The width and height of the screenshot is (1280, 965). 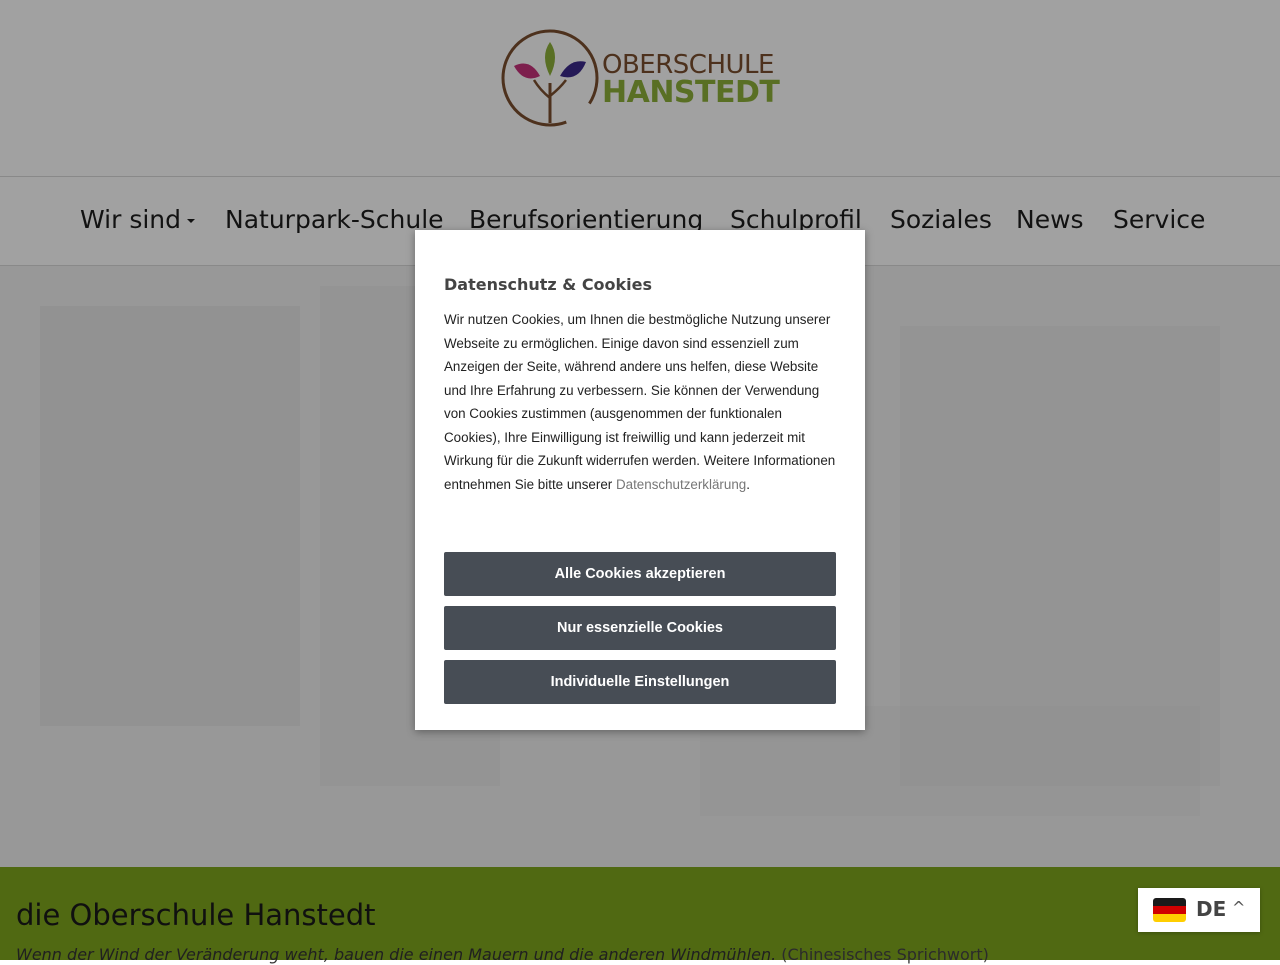 I want to click on dialog-text-end: ., so click(x=748, y=484).